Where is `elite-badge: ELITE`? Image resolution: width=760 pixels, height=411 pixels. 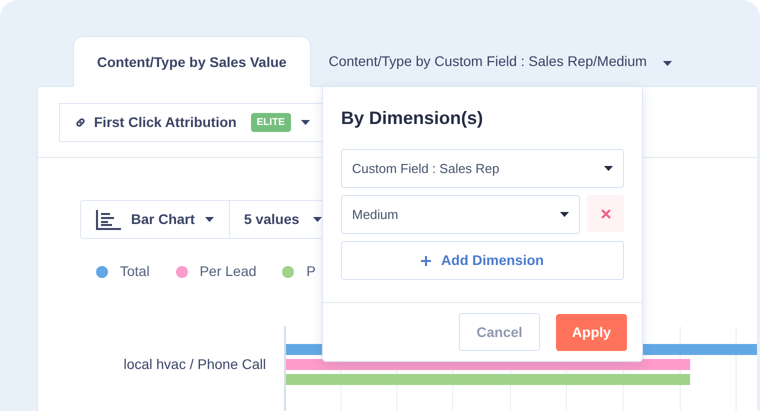 elite-badge: ELITE is located at coordinates (270, 122).